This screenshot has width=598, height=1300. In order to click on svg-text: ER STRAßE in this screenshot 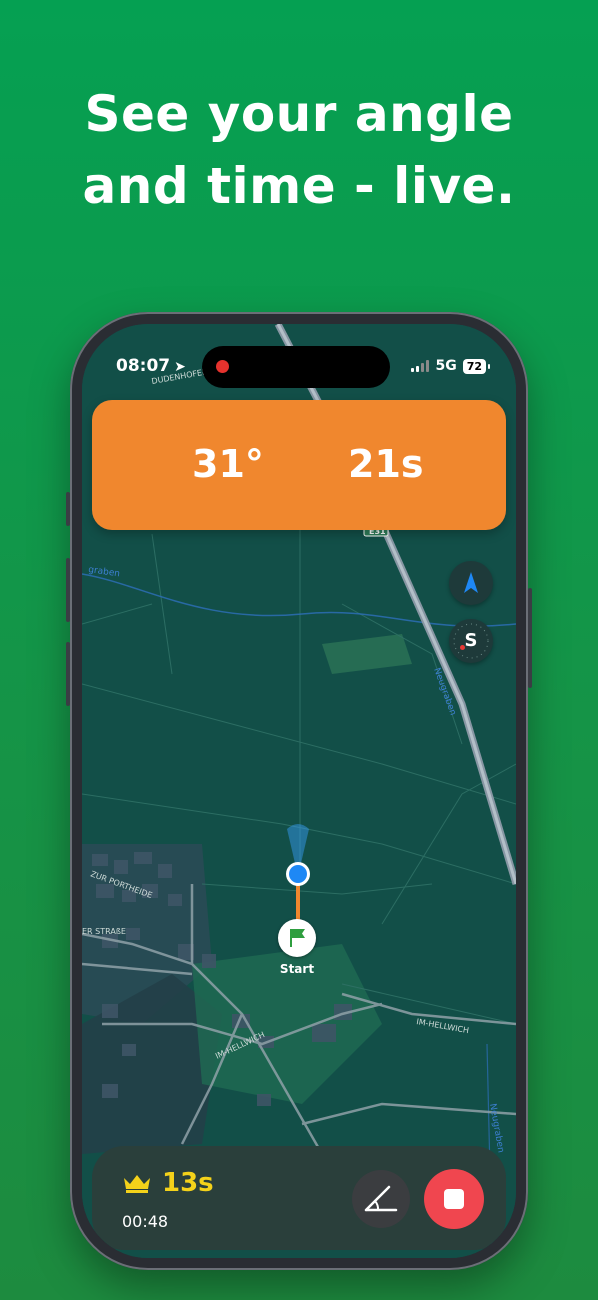, I will do `click(104, 931)`.